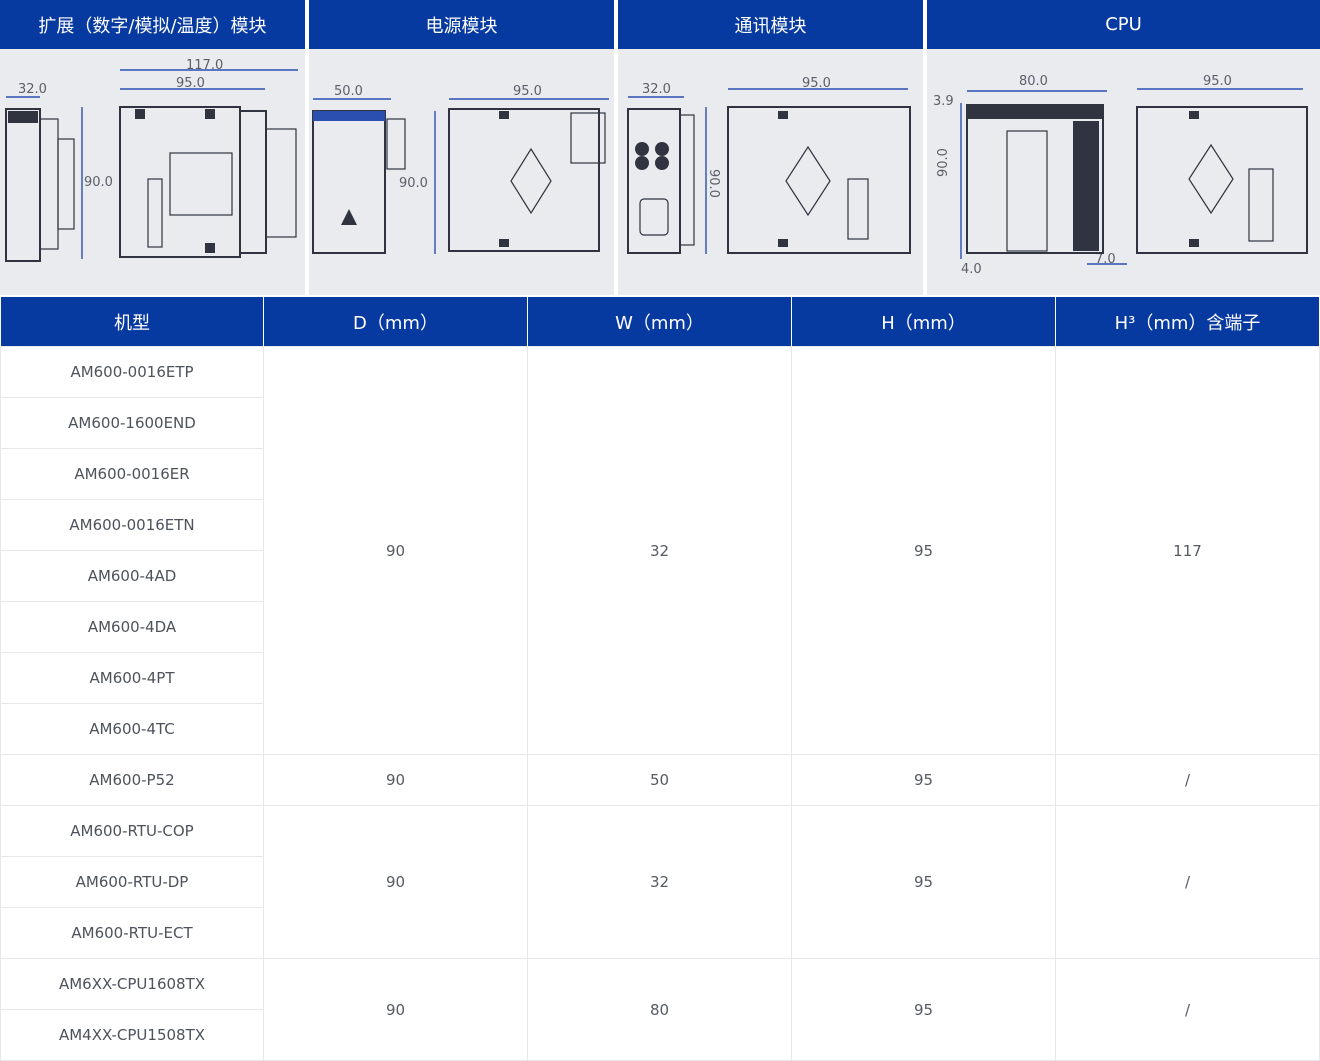 This screenshot has width=1320, height=1061. I want to click on model-cell: AM600-RTU-DP, so click(132, 882).